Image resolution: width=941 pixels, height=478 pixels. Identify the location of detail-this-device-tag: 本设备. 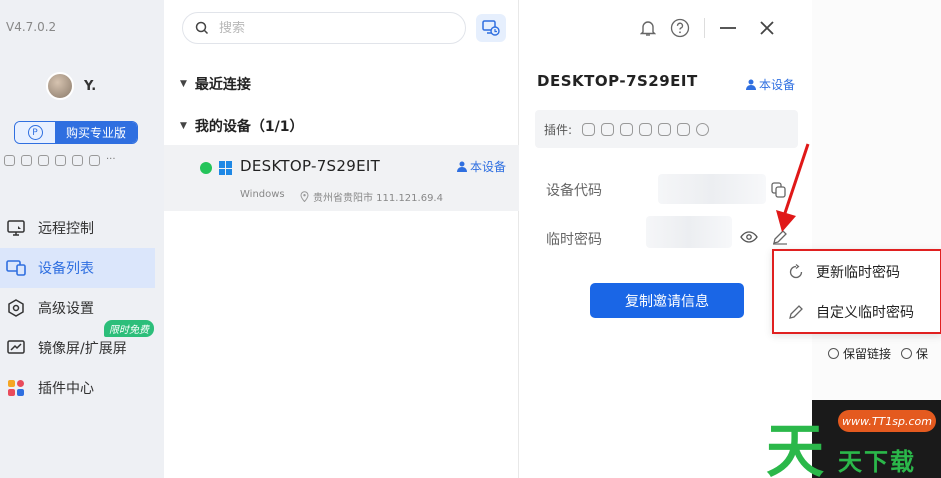
(770, 84).